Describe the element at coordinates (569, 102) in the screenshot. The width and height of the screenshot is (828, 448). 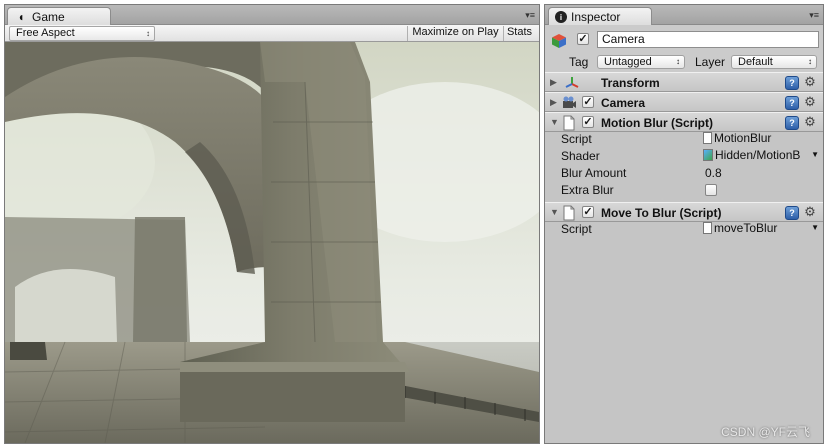
I see `camera-icon` at that location.